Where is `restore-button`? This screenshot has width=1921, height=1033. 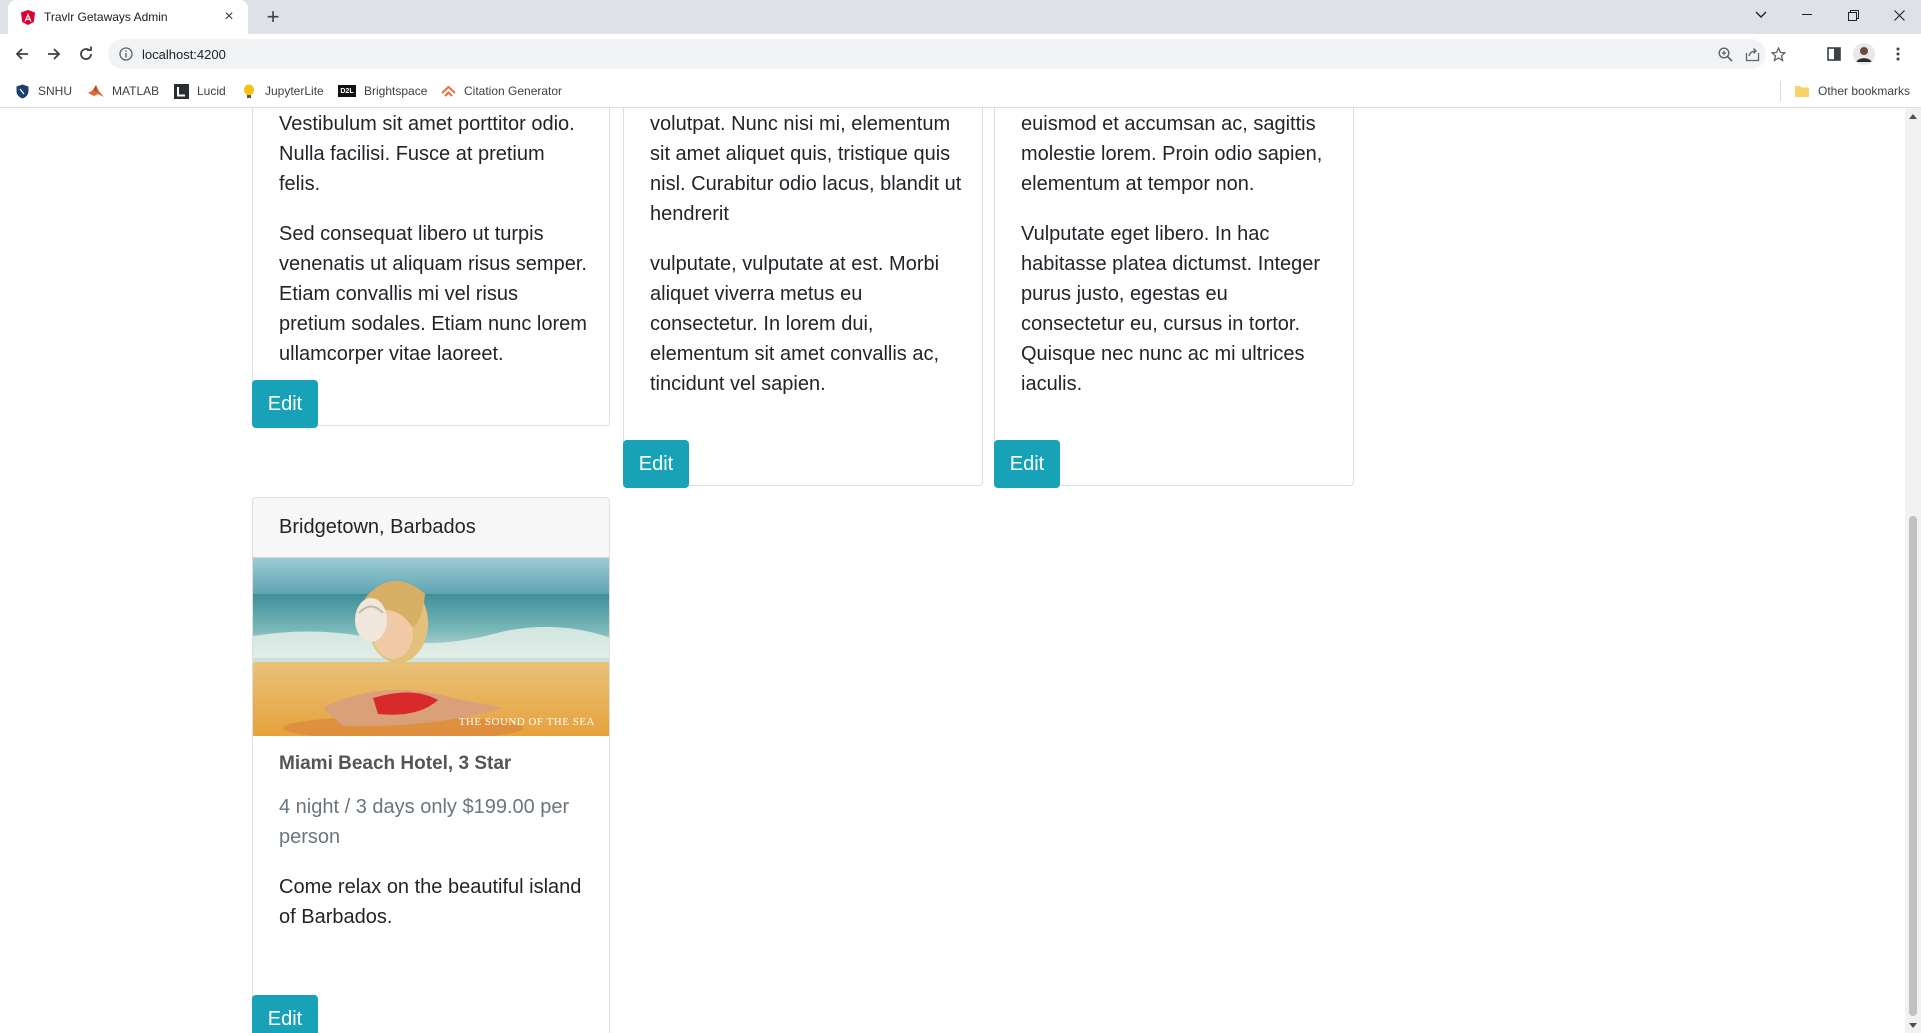
restore-button is located at coordinates (1853, 15).